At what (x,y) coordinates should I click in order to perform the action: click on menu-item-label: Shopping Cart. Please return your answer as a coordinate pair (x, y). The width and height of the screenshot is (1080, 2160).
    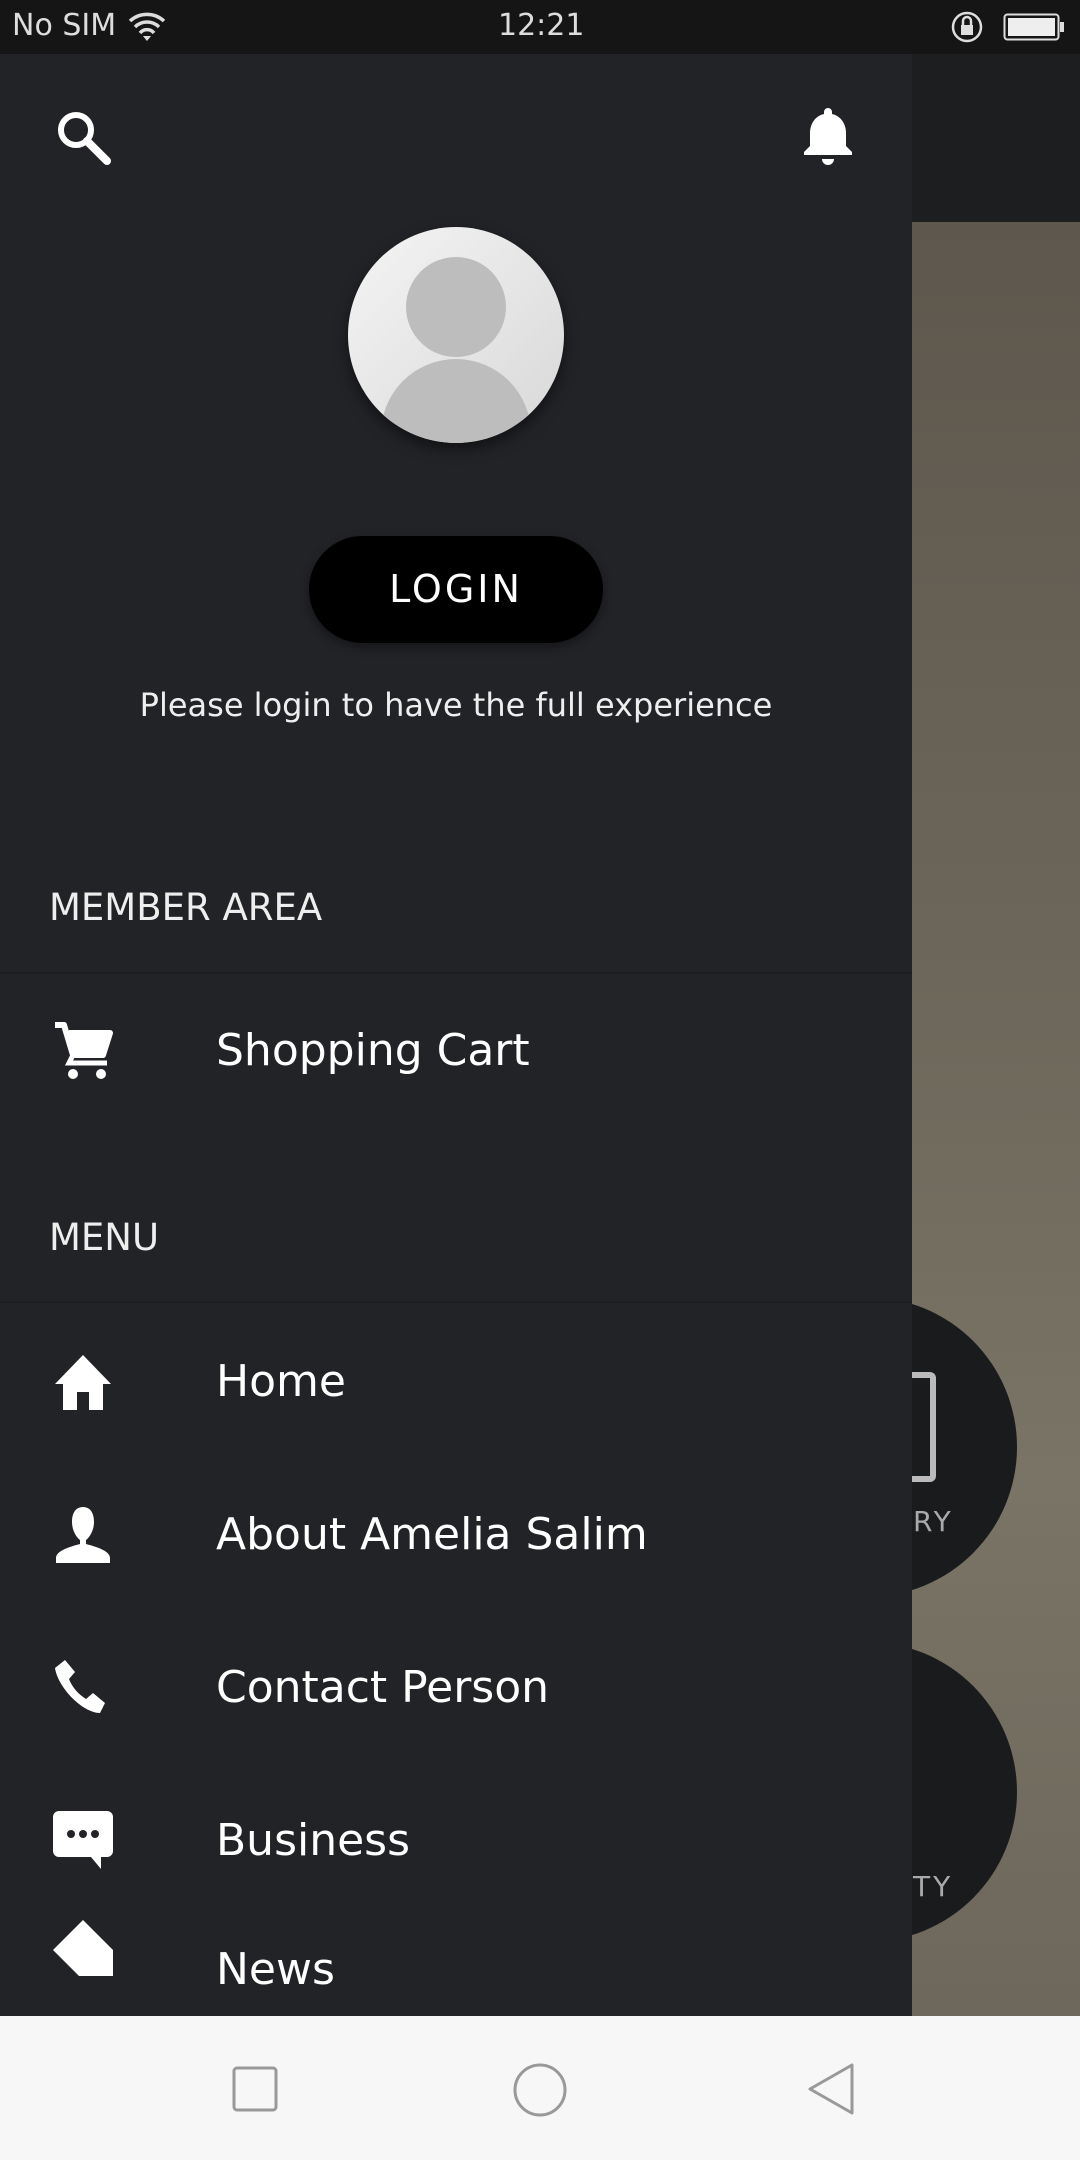
    Looking at the image, I should click on (373, 1050).